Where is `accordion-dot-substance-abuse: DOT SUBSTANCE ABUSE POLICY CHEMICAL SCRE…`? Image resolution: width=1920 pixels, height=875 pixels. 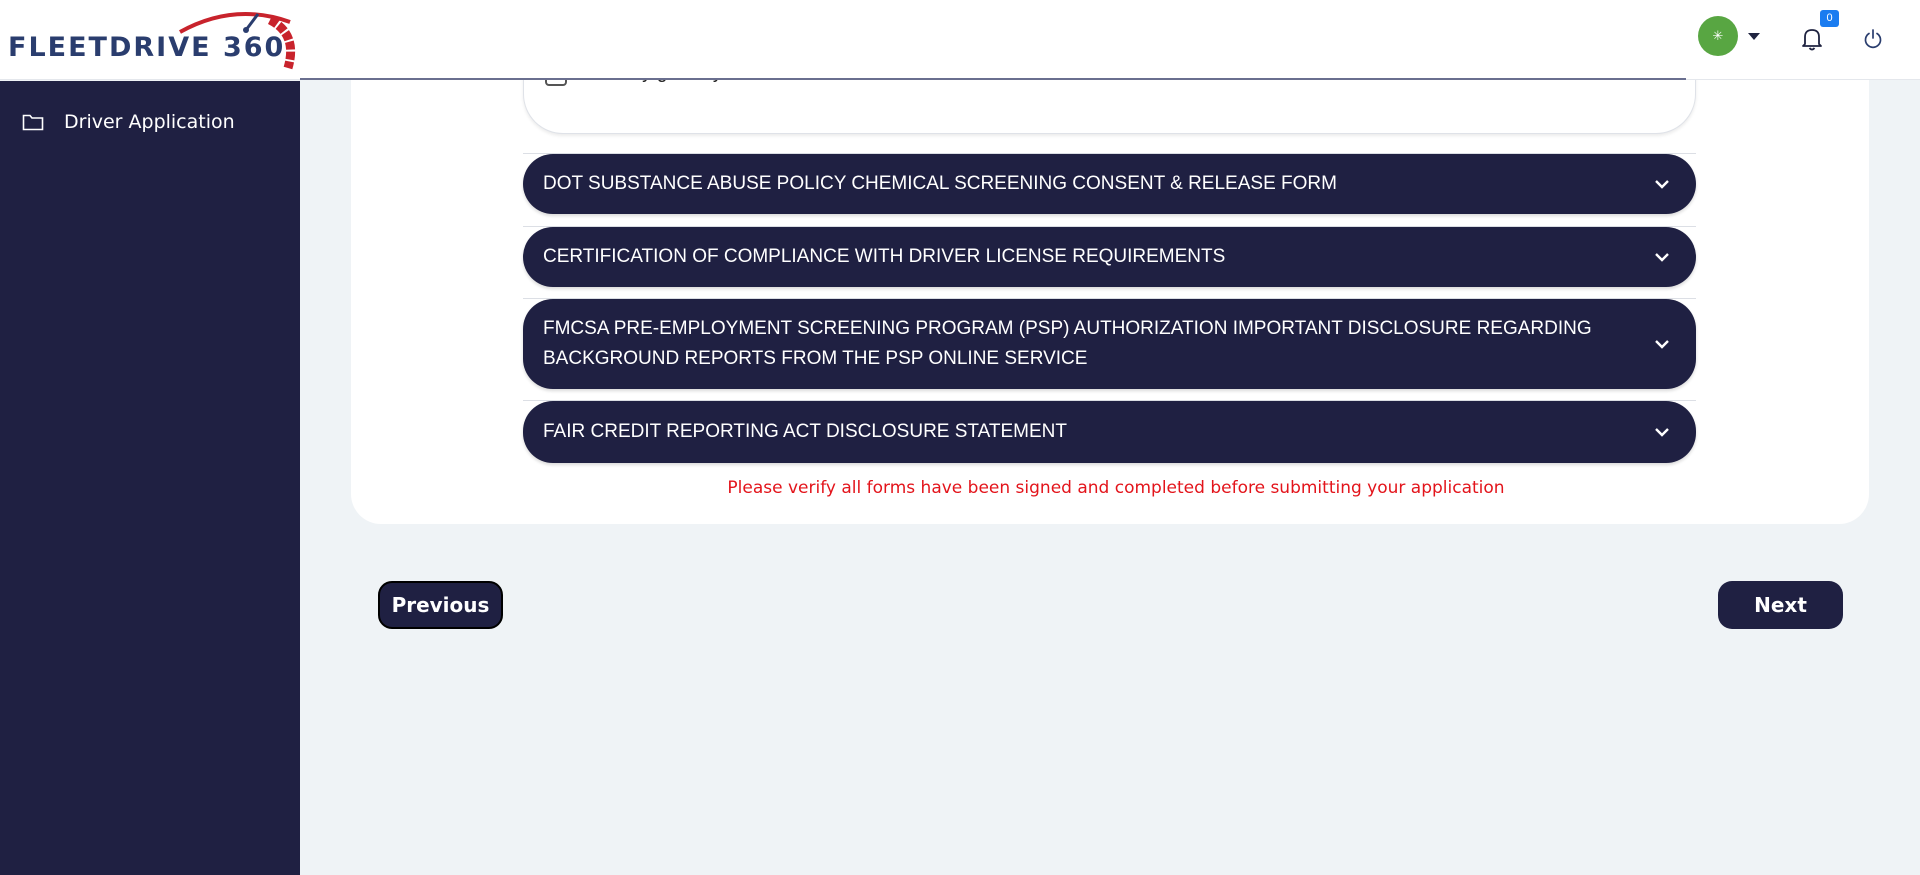 accordion-dot-substance-abuse: DOT SUBSTANCE ABUSE POLICY CHEMICAL SCRE… is located at coordinates (1109, 184).